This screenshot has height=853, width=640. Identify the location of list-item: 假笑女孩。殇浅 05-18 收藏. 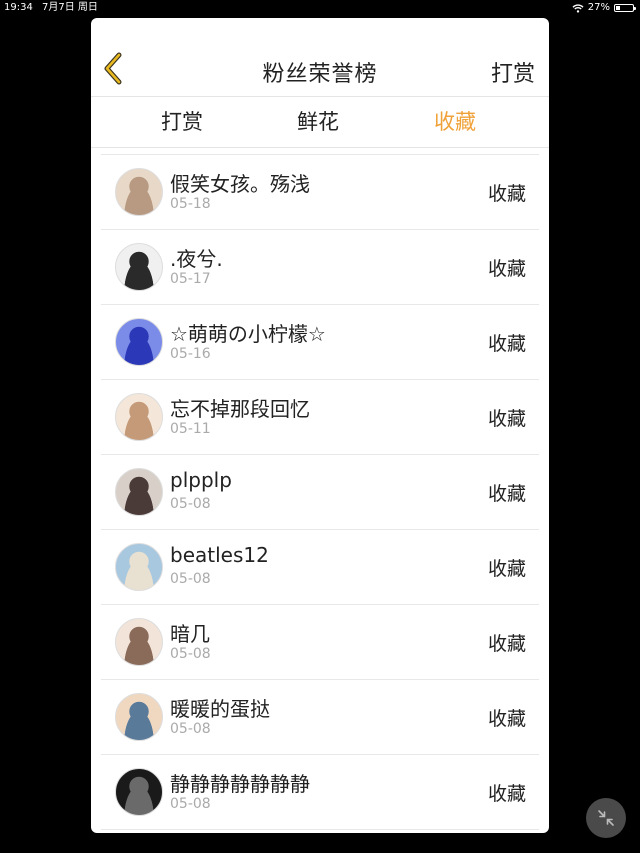
(320, 192).